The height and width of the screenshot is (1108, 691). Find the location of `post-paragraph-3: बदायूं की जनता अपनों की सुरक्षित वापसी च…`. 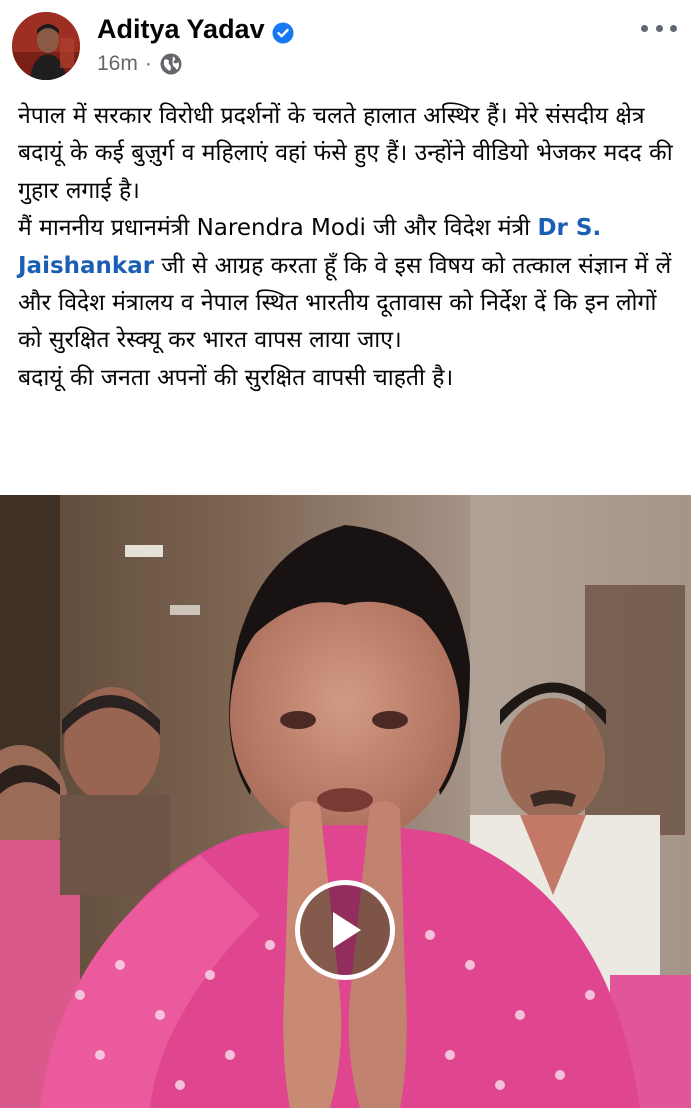

post-paragraph-3: बदायूं की जनता अपनों की सुरक्षित वापसी च… is located at coordinates (236, 377).